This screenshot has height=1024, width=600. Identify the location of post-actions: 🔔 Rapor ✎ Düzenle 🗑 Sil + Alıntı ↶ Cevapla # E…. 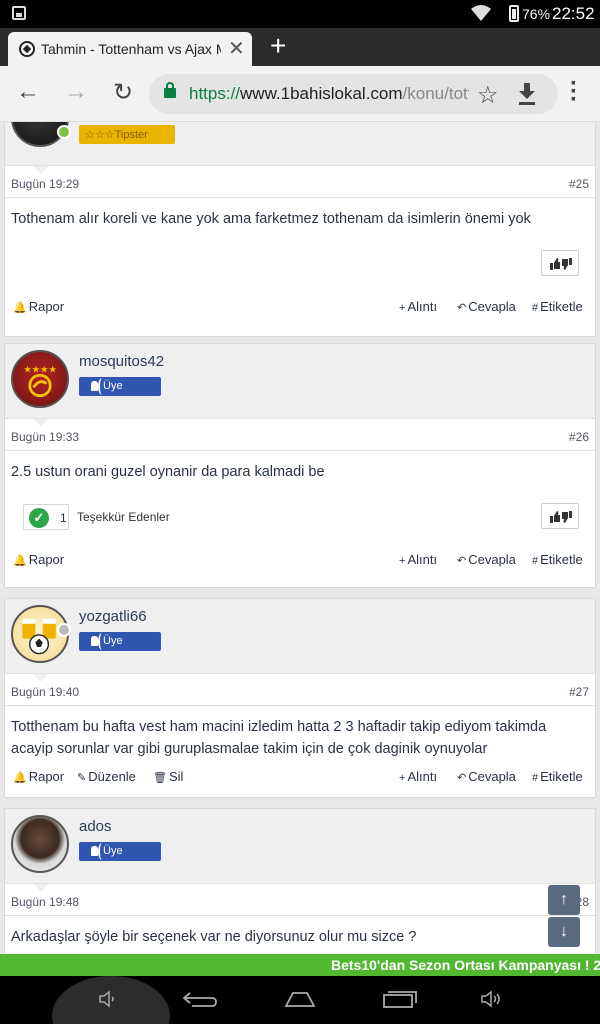
(302, 778).